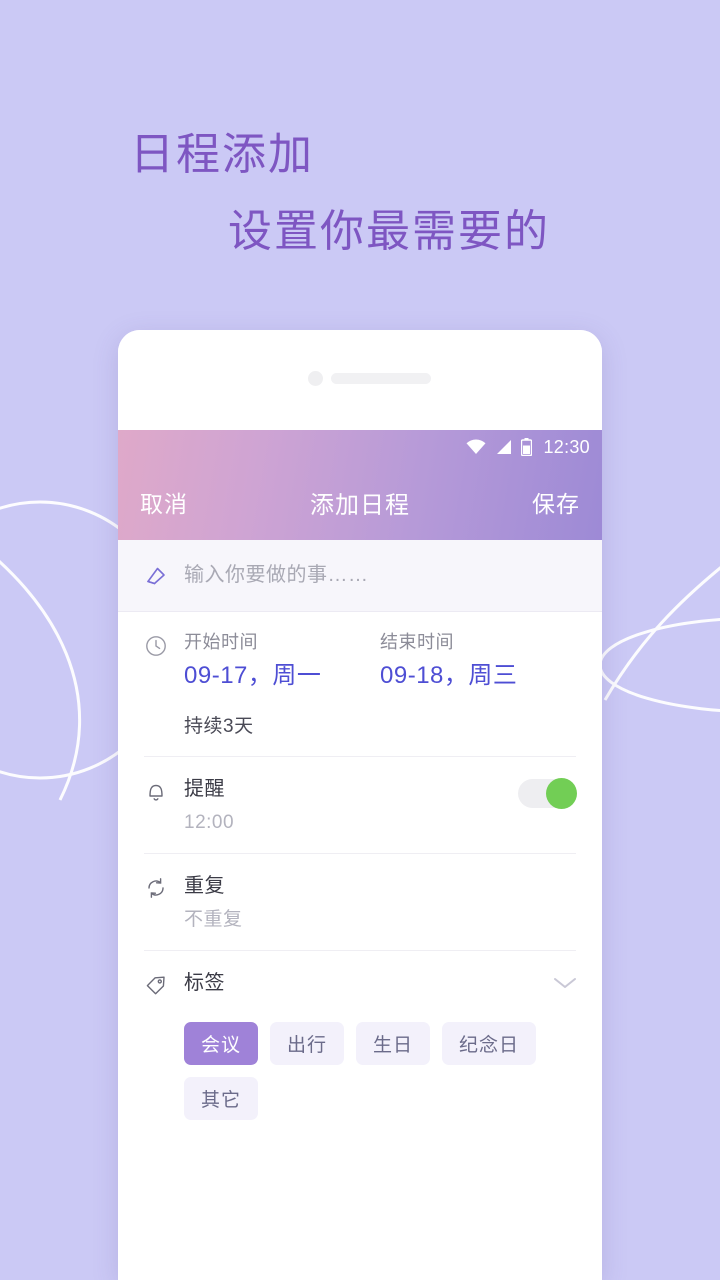 This screenshot has height=1280, width=720. What do you see at coordinates (380, 823) in the screenshot?
I see `reminder-value: 12:00` at bounding box center [380, 823].